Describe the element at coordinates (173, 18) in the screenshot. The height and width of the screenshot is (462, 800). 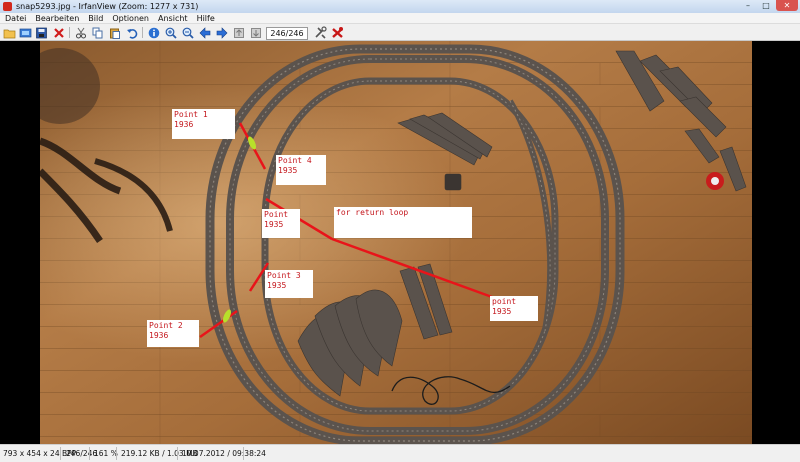
I see `menu-ansicht: Ansicht` at that location.